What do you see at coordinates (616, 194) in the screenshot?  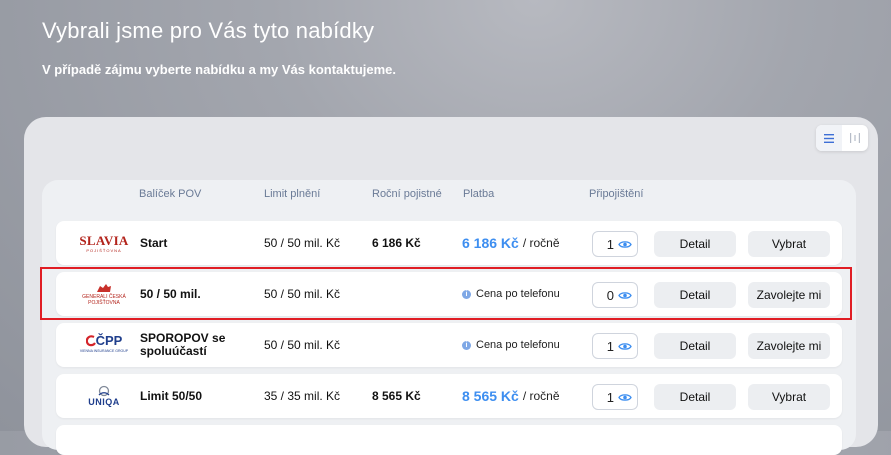 I see `column-header-extras: Připojištění` at bounding box center [616, 194].